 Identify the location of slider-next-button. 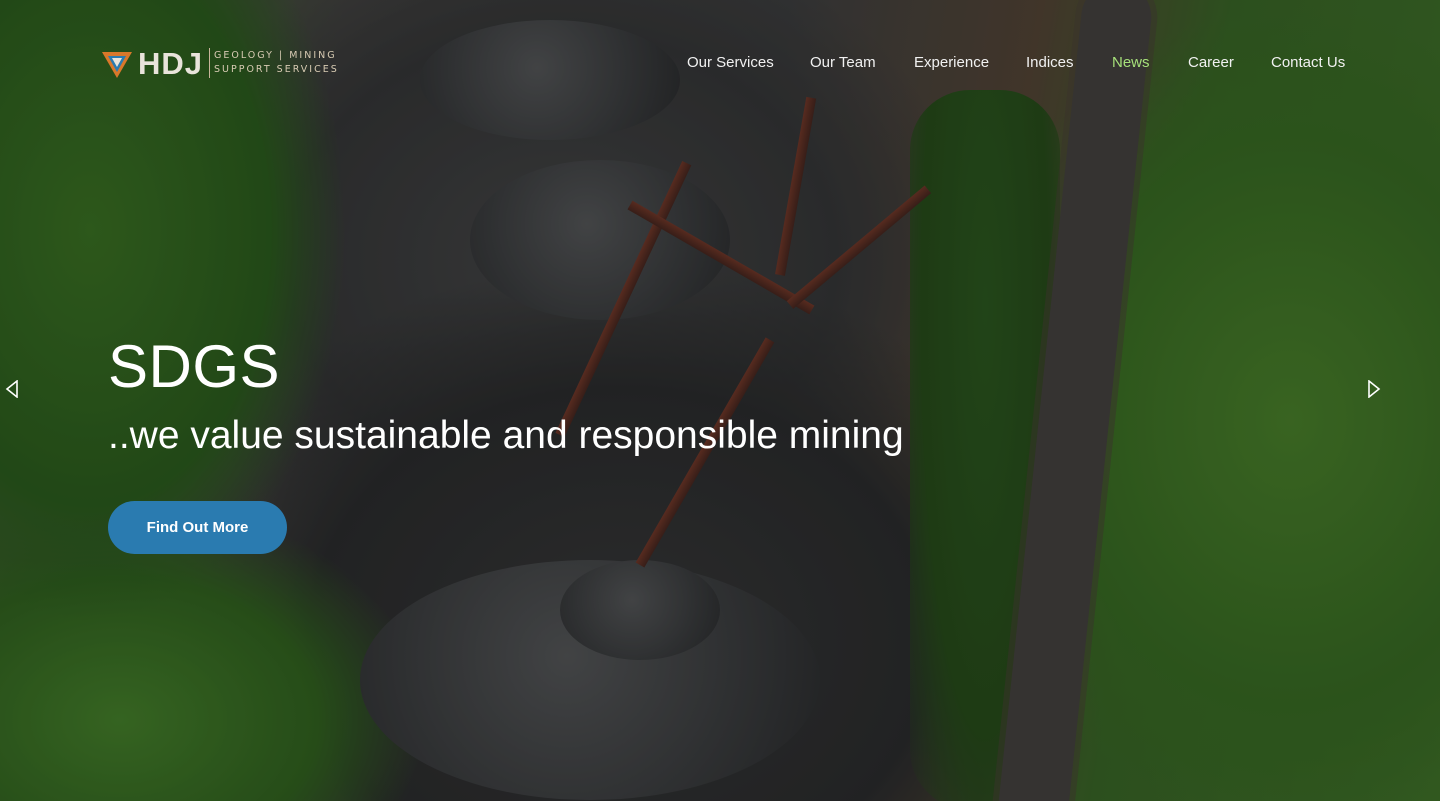
(1374, 390).